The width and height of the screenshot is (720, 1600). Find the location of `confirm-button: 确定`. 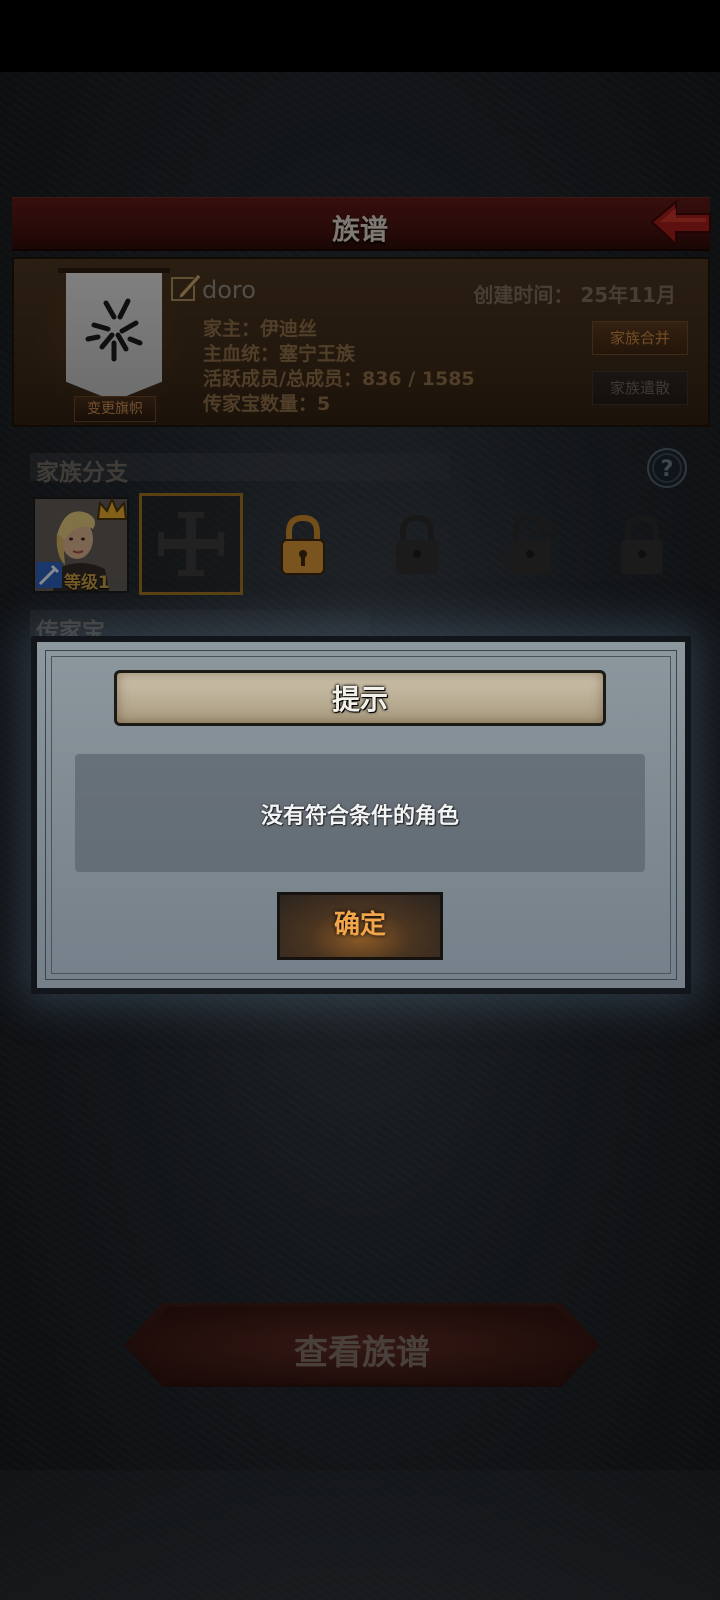

confirm-button: 确定 is located at coordinates (360, 926).